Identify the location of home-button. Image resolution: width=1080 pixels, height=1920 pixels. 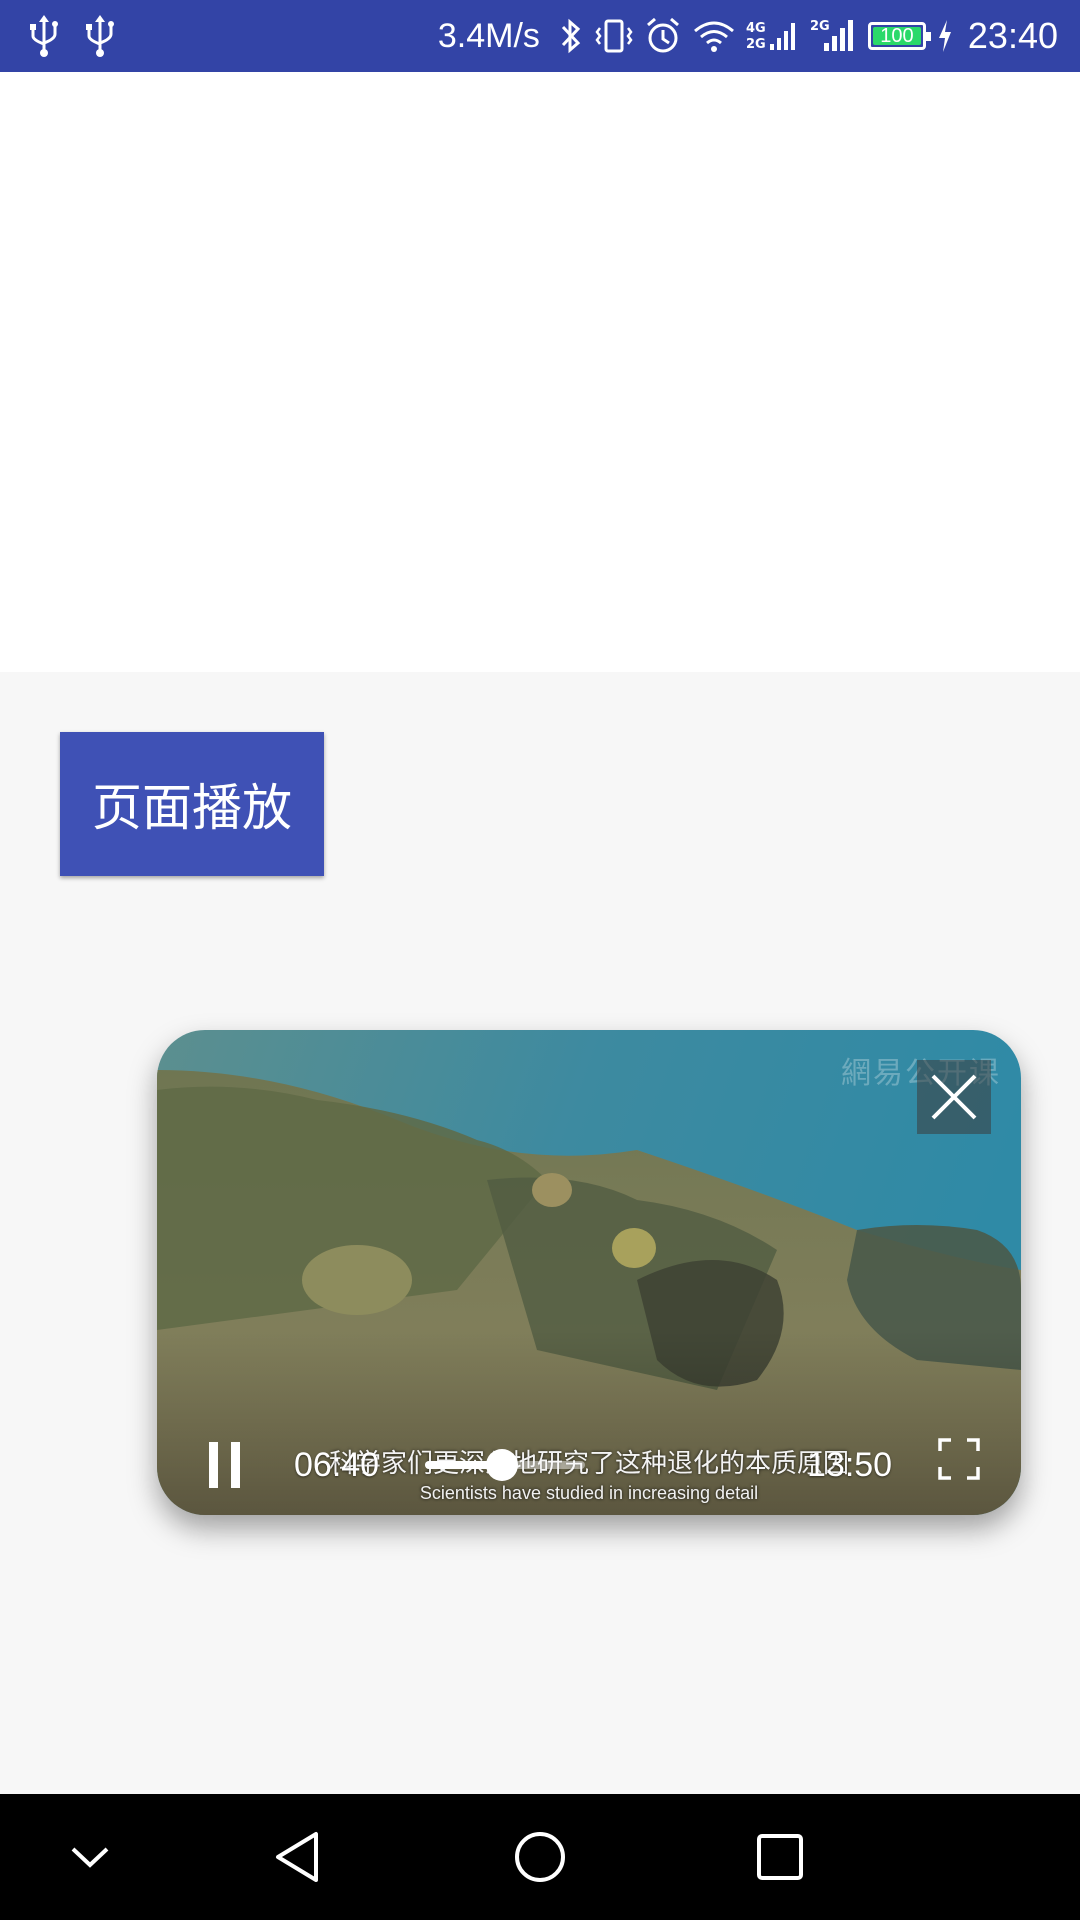
(540, 1857).